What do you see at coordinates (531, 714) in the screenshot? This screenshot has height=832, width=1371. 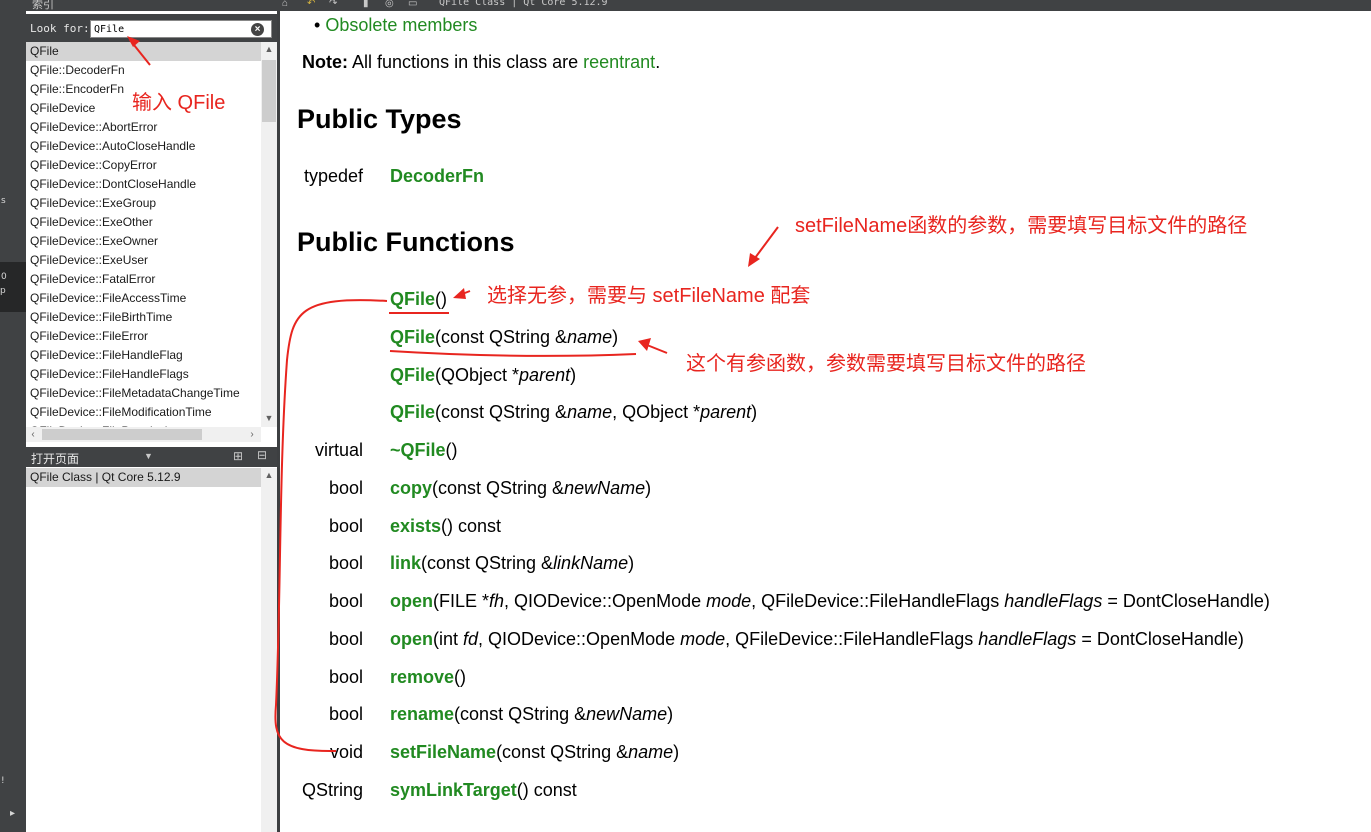 I see `function-signature: rename(const QString &newName)` at bounding box center [531, 714].